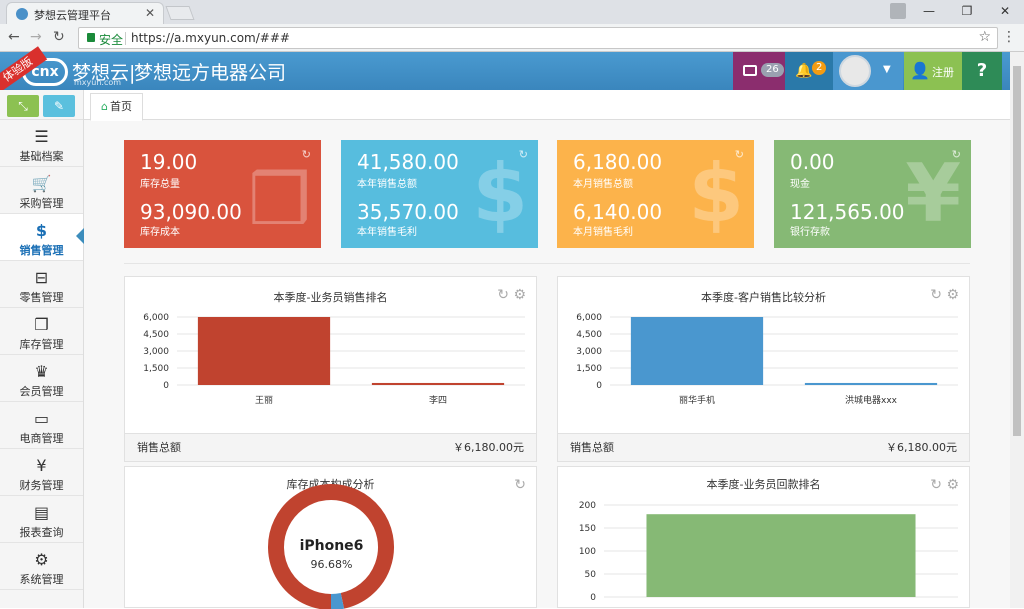 The height and width of the screenshot is (609, 1024). Describe the element at coordinates (763, 484) in the screenshot. I see `panel-title: 本季度-业务员回款排名` at that location.